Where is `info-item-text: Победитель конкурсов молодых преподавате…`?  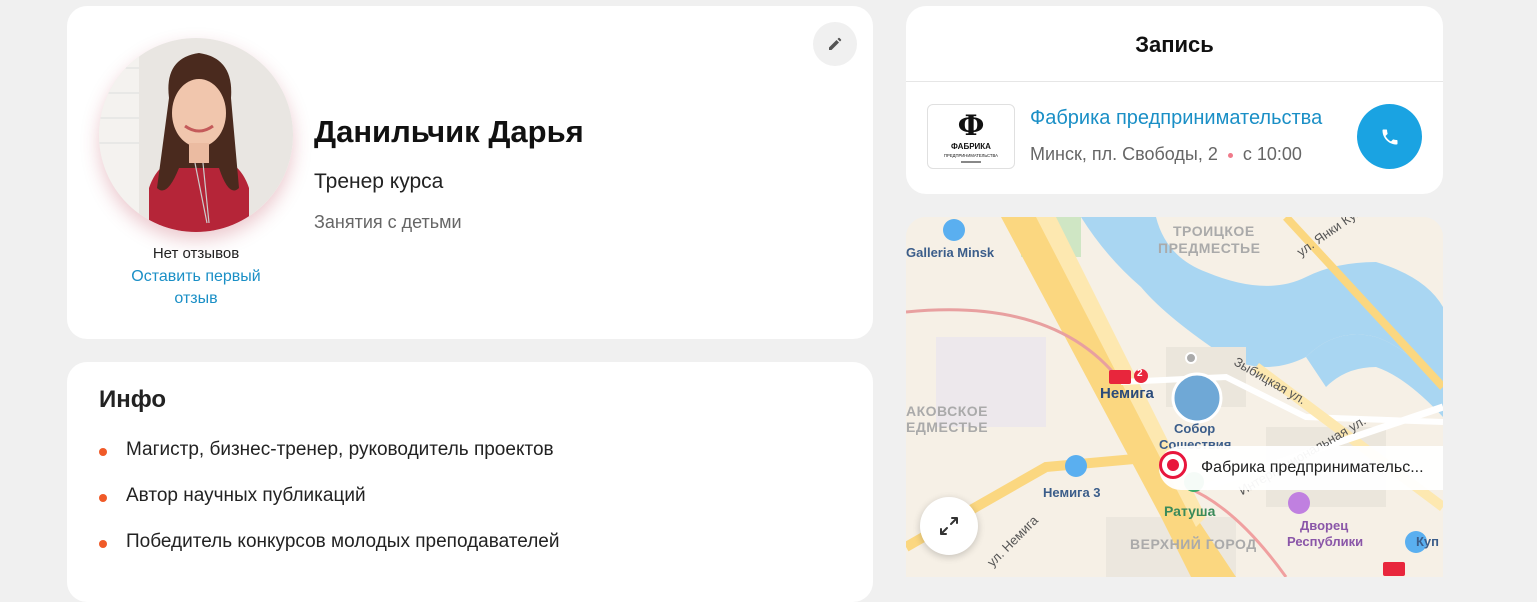
info-item-text: Победитель конкурсов молодых преподавате… is located at coordinates (343, 541).